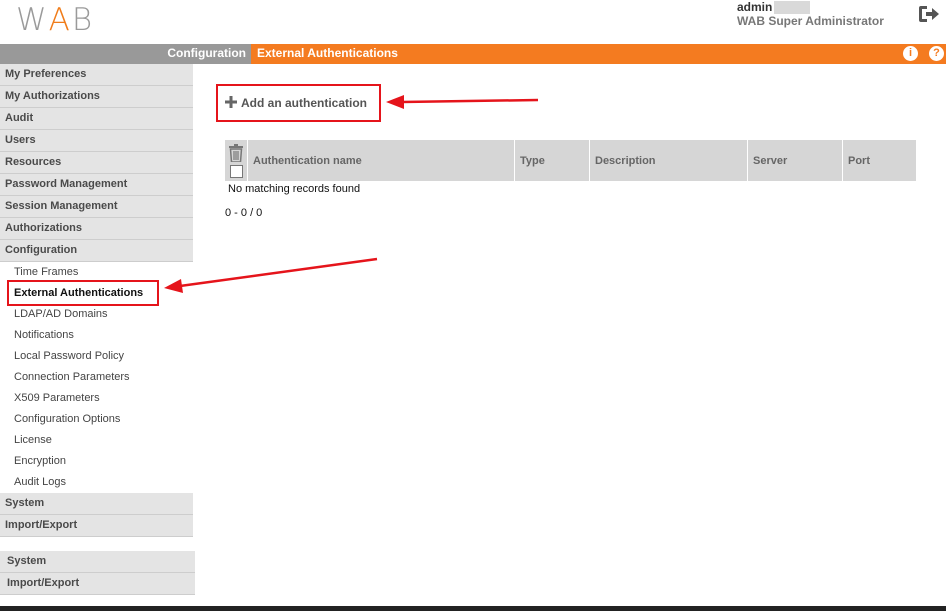  What do you see at coordinates (462, 102) in the screenshot?
I see `arrow-to-add-button` at bounding box center [462, 102].